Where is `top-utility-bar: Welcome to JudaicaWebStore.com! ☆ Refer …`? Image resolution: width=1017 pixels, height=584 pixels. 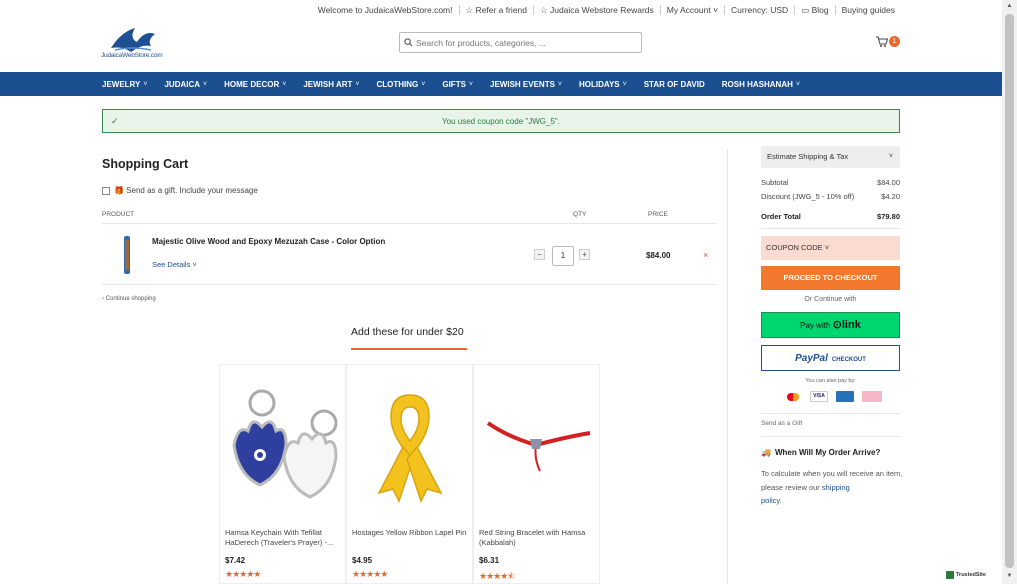 top-utility-bar: Welcome to JudaicaWebStore.com! ☆ Refer … is located at coordinates (664, 10).